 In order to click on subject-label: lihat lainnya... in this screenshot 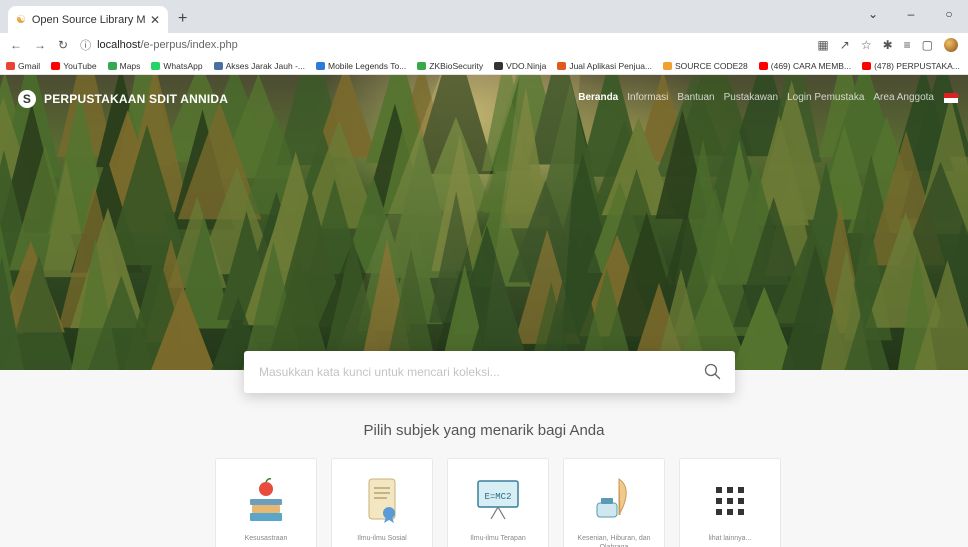, I will do `click(730, 538)`.